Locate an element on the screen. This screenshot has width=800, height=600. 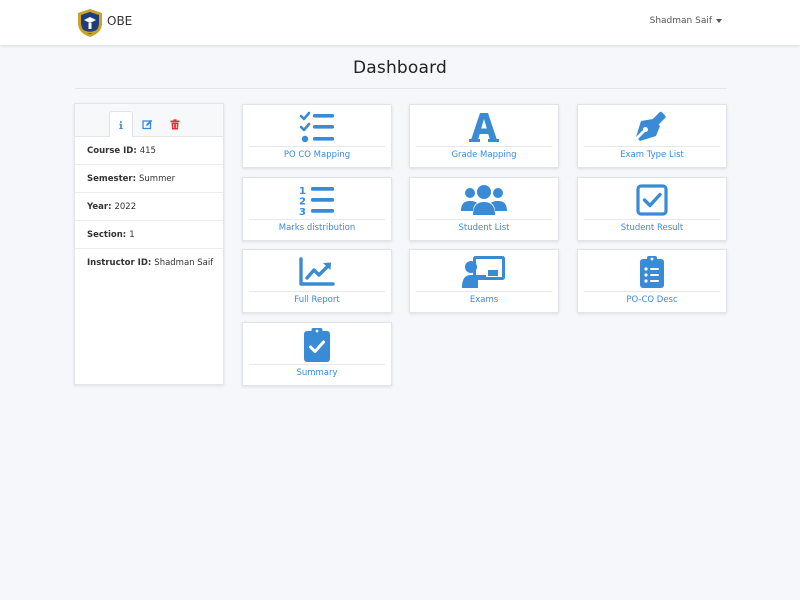
tile-marks-distribution: 1 2 3 Marks distribution is located at coordinates (317, 209).